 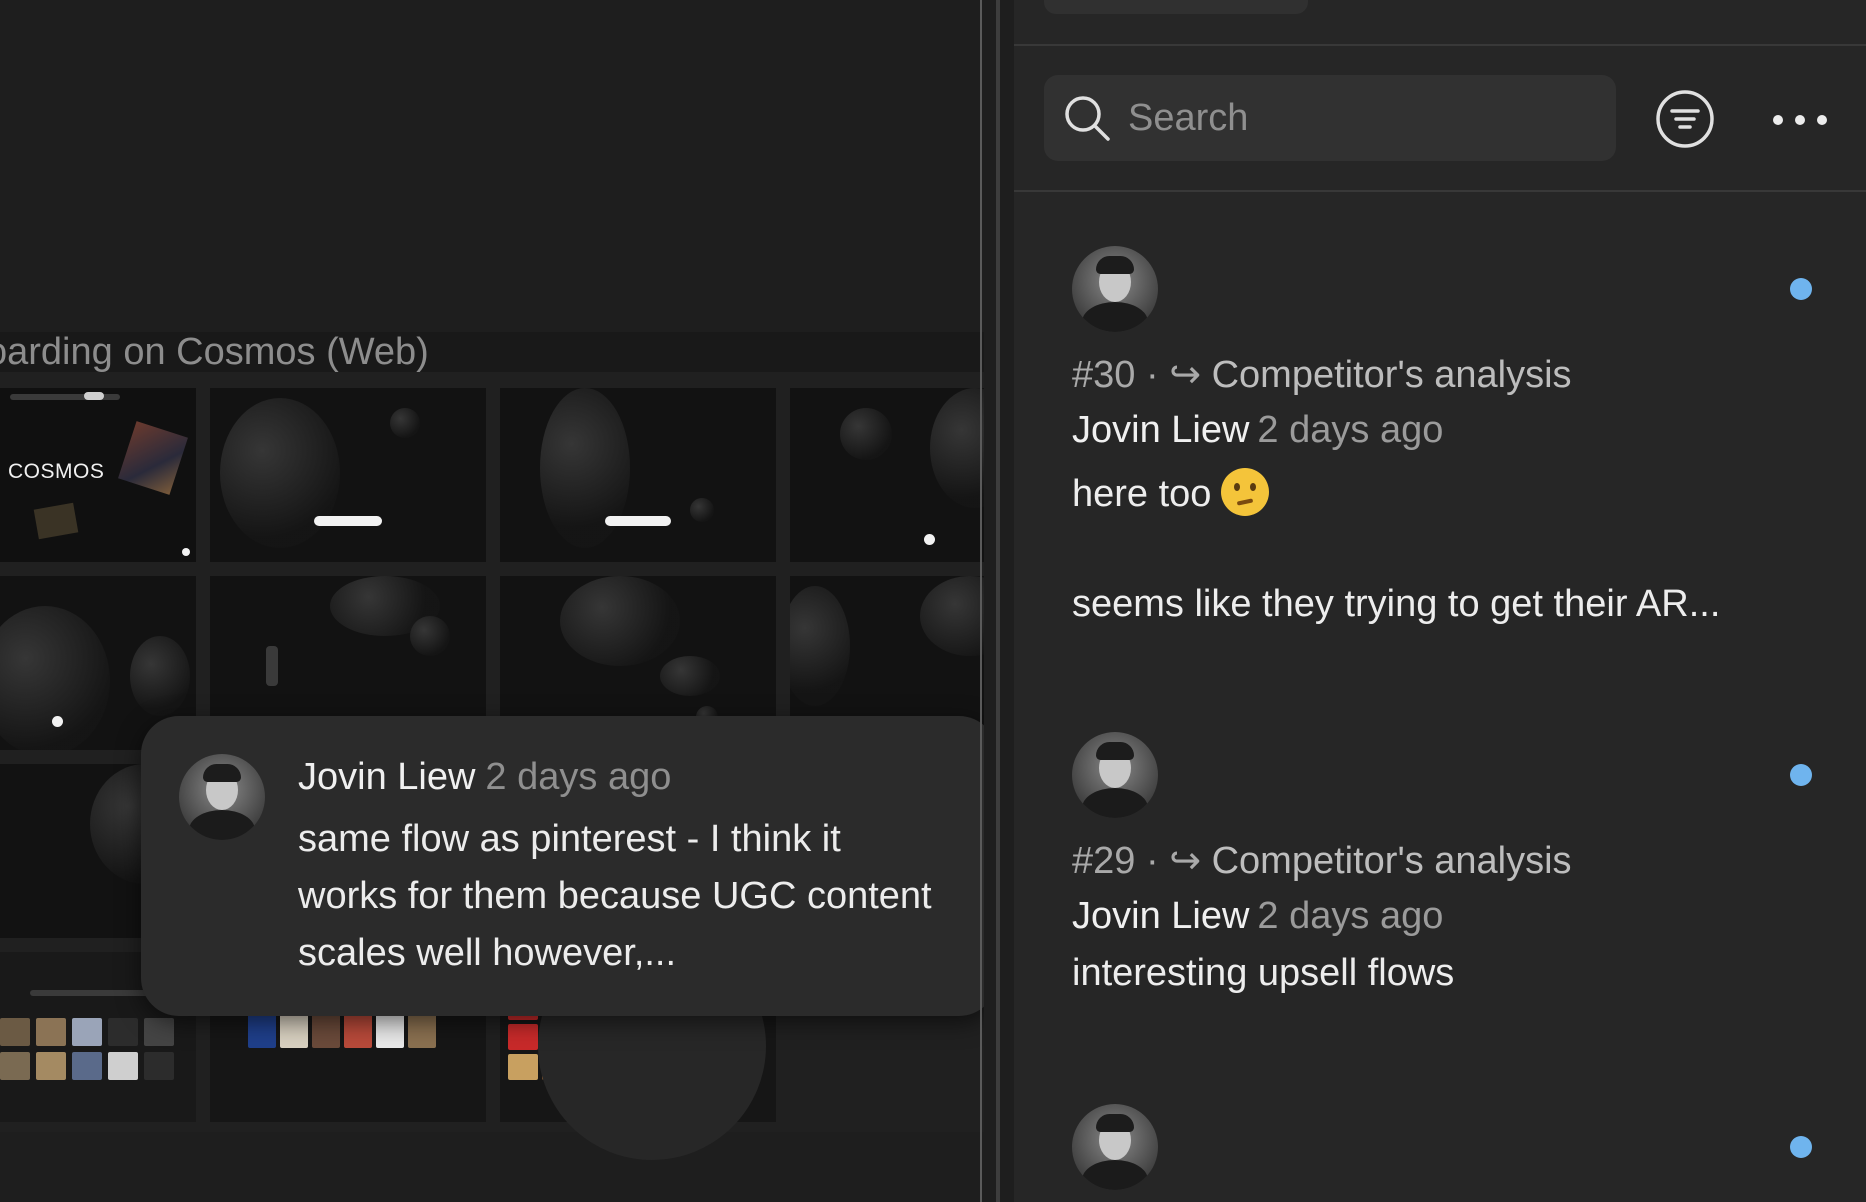 What do you see at coordinates (1104, 375) in the screenshot?
I see `comment-number: #30` at bounding box center [1104, 375].